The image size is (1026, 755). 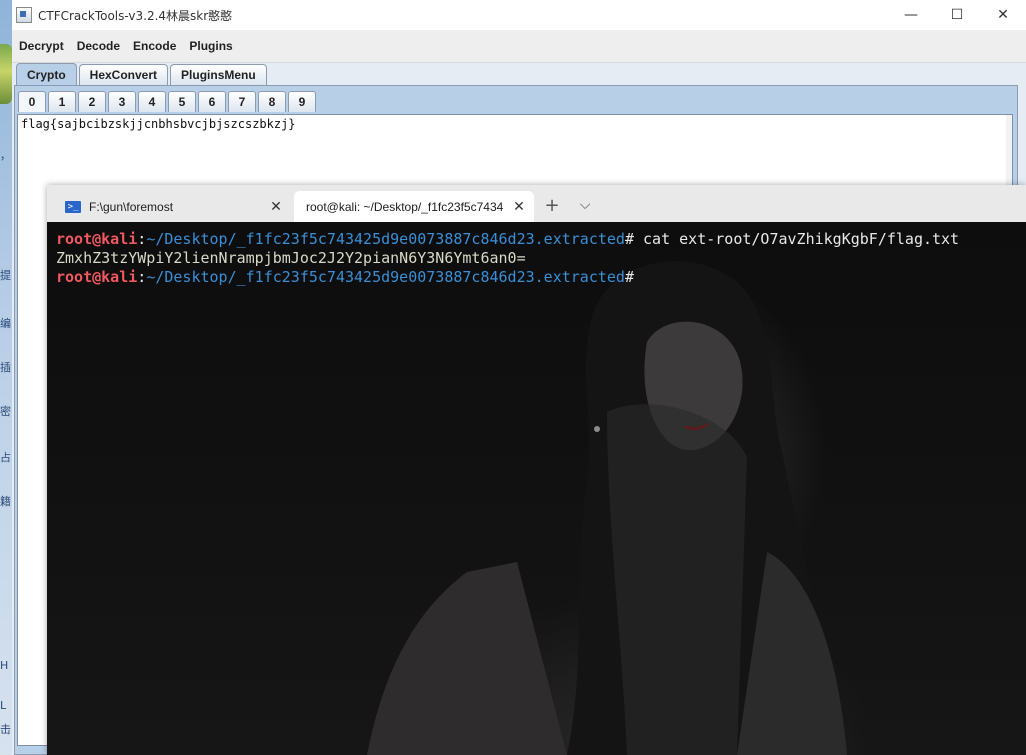 What do you see at coordinates (3, 705) in the screenshot?
I see `desktop-text: L` at bounding box center [3, 705].